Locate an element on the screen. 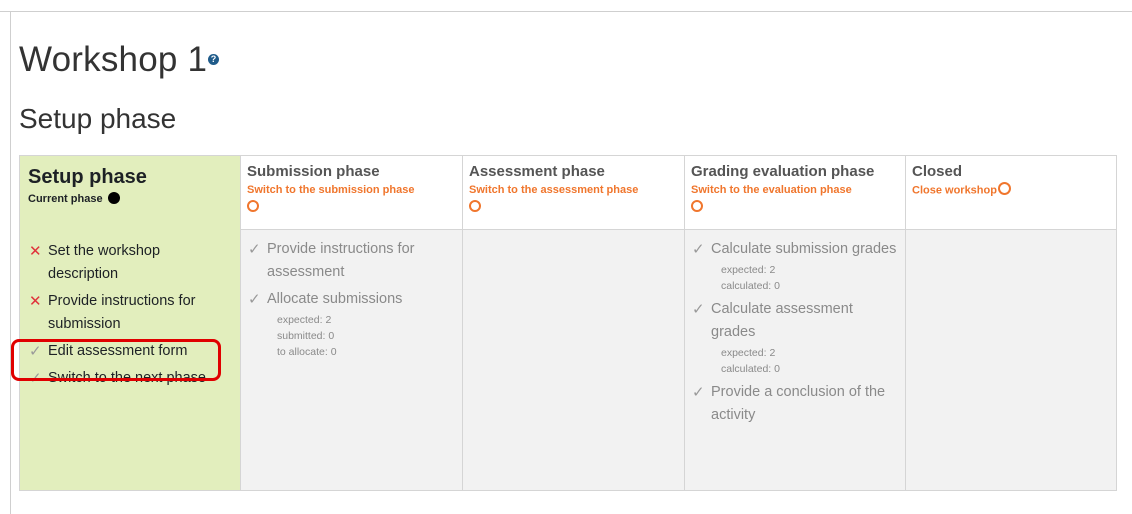 The height and width of the screenshot is (514, 1132). task-label: Provide a conclusion of the activity is located at coordinates (798, 403).